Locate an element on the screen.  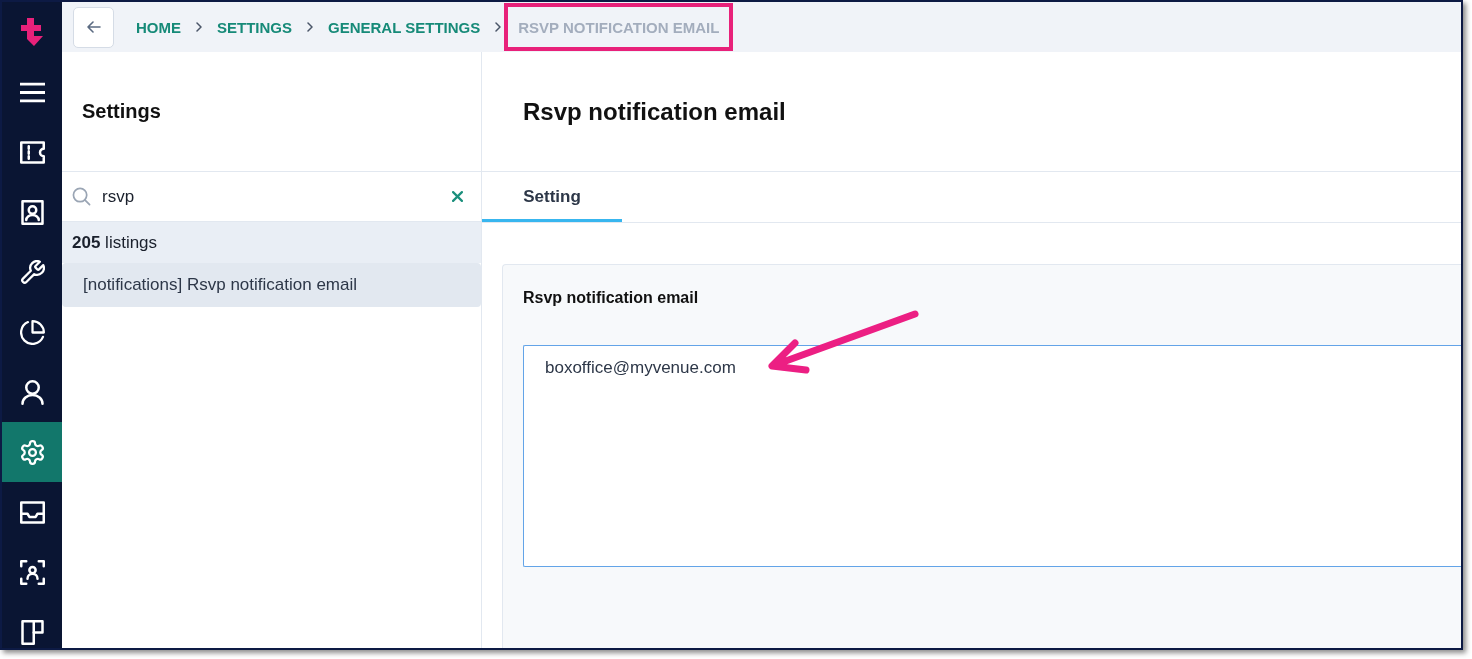
field-label: Rsvp notification email is located at coordinates (611, 298).